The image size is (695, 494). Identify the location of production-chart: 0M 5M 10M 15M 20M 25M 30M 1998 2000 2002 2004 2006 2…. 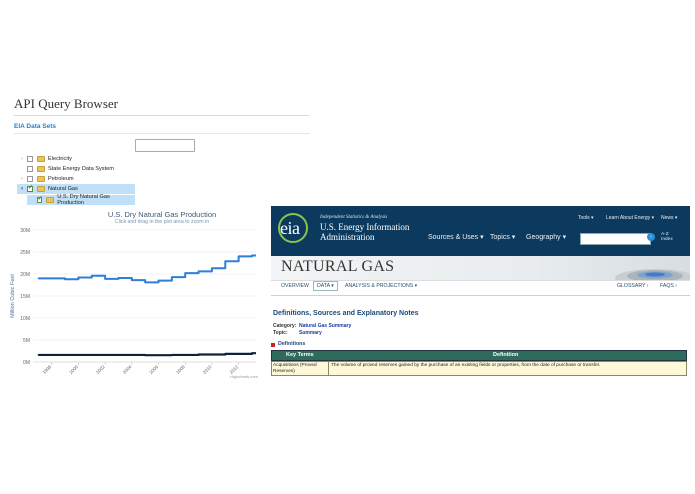
(131, 304).